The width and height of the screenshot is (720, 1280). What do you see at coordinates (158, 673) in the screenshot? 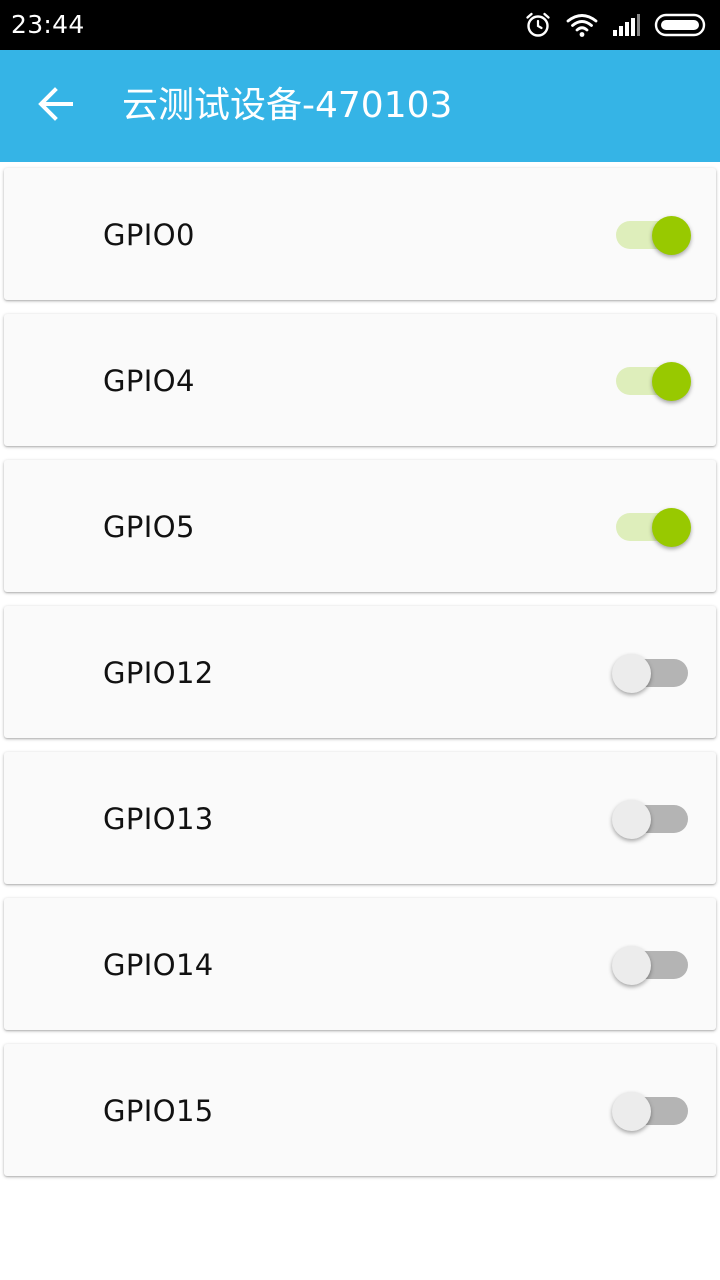
I see `gpio-label: GPIO12` at bounding box center [158, 673].